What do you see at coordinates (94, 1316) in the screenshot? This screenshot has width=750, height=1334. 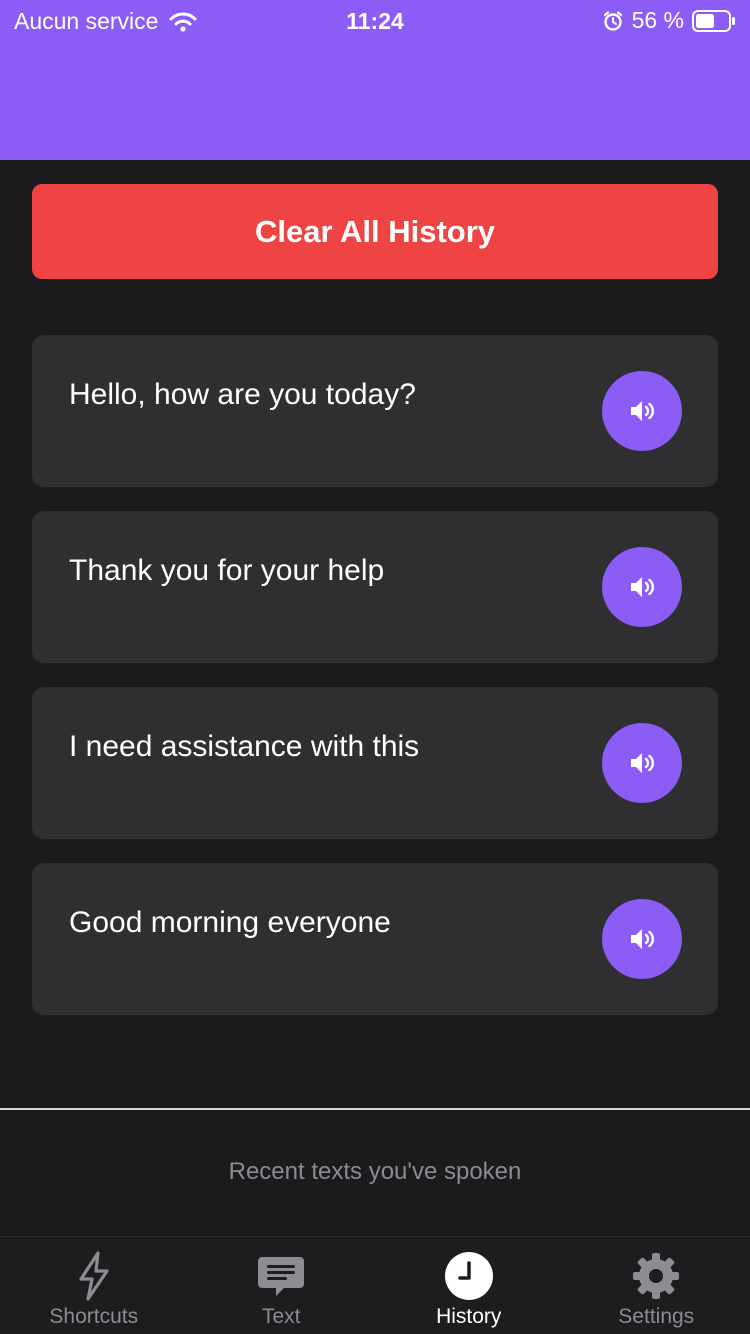 I see `tab-label: Shortcuts` at bounding box center [94, 1316].